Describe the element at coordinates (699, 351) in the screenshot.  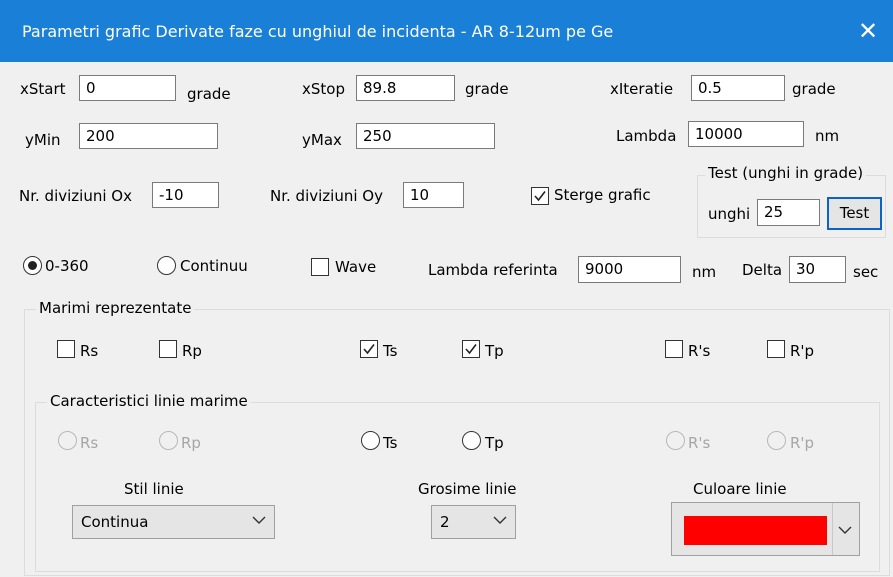
I see `checkbox-r-prime-s-label: R's` at that location.